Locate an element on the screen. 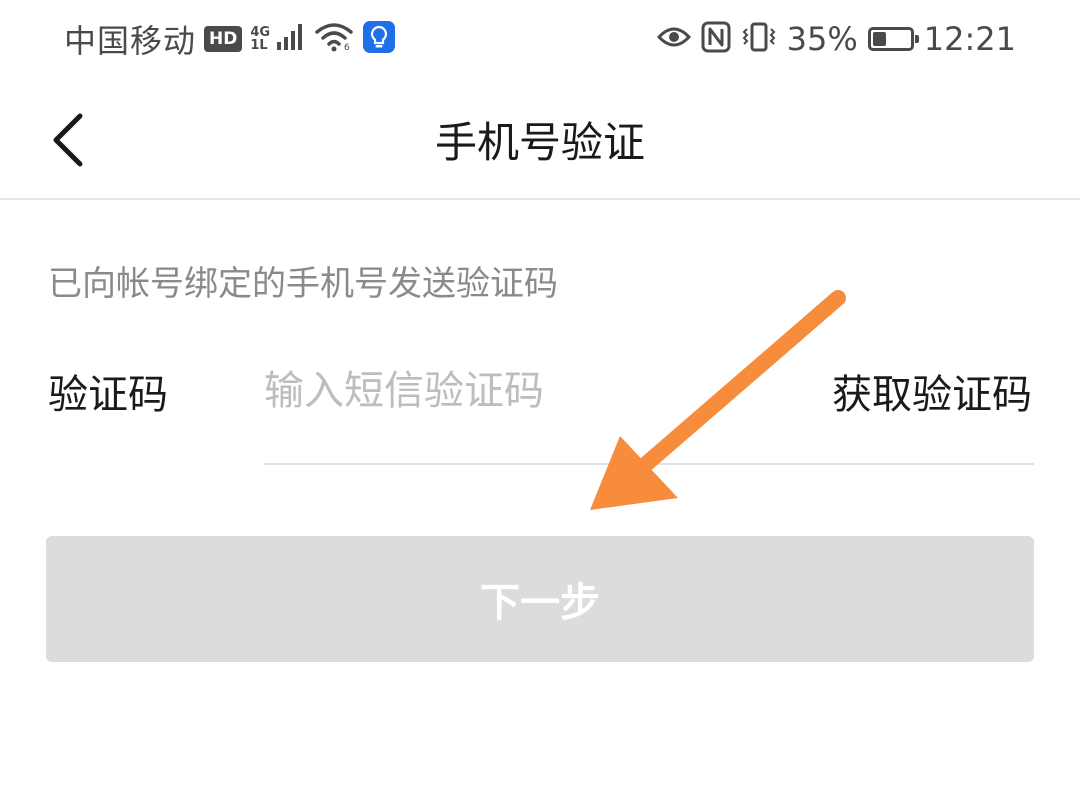  bulb-app-icon is located at coordinates (379, 39).